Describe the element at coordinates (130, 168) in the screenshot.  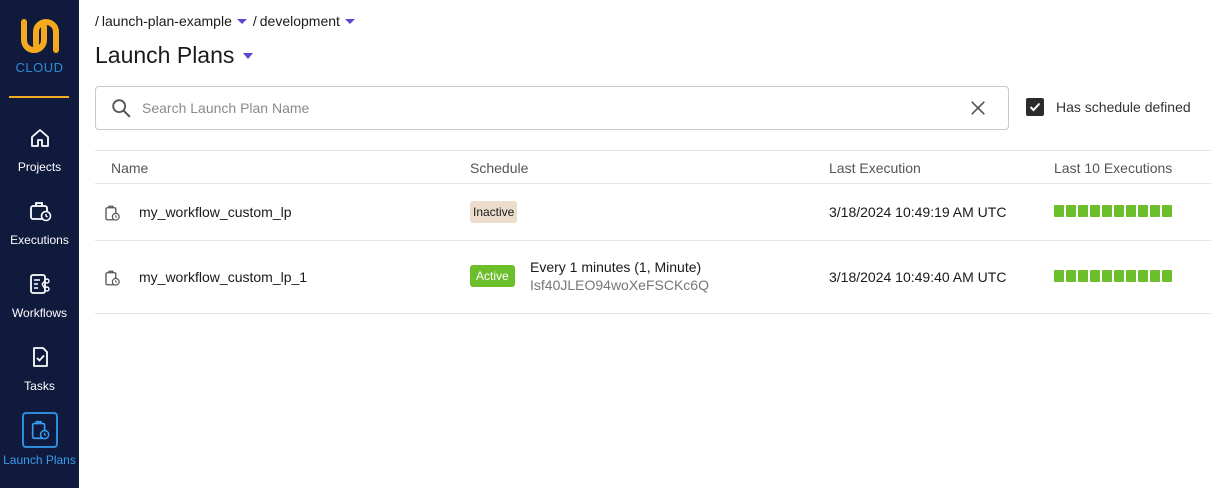
I see `column-header-name: Name` at that location.